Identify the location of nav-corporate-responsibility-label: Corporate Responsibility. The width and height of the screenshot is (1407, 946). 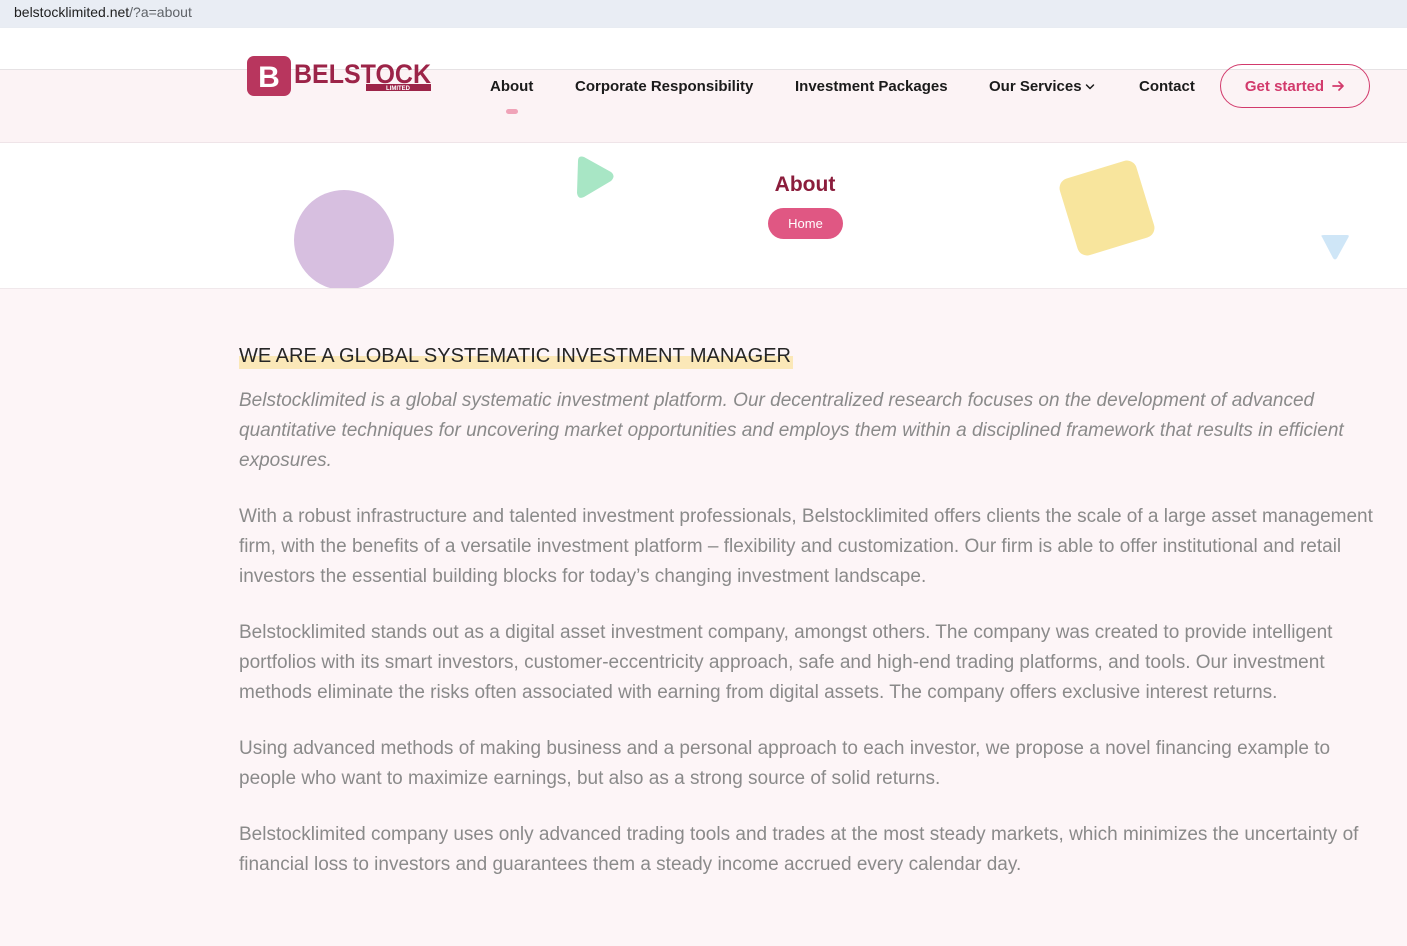
(664, 86).